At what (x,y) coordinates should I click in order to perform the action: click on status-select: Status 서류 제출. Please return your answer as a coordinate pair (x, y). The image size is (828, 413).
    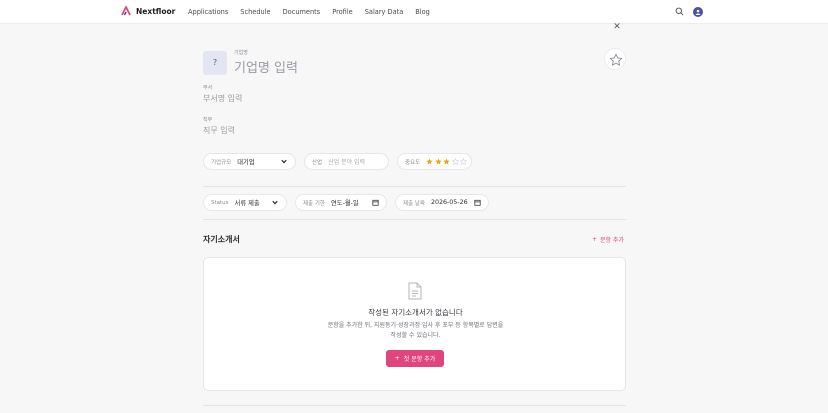
    Looking at the image, I should click on (245, 202).